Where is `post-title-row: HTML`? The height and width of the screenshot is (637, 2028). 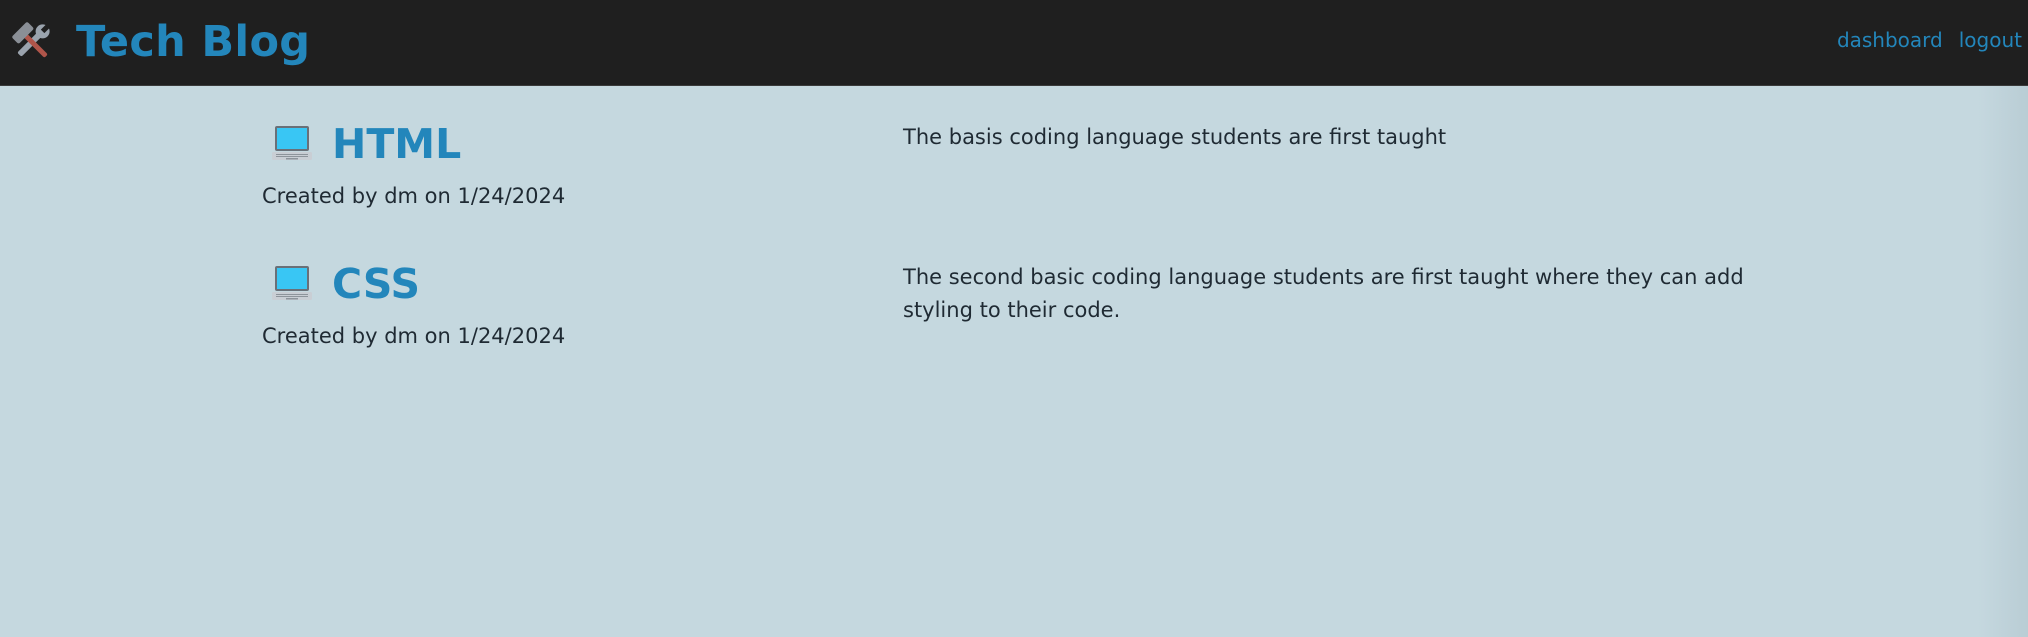 post-title-row: HTML is located at coordinates (365, 144).